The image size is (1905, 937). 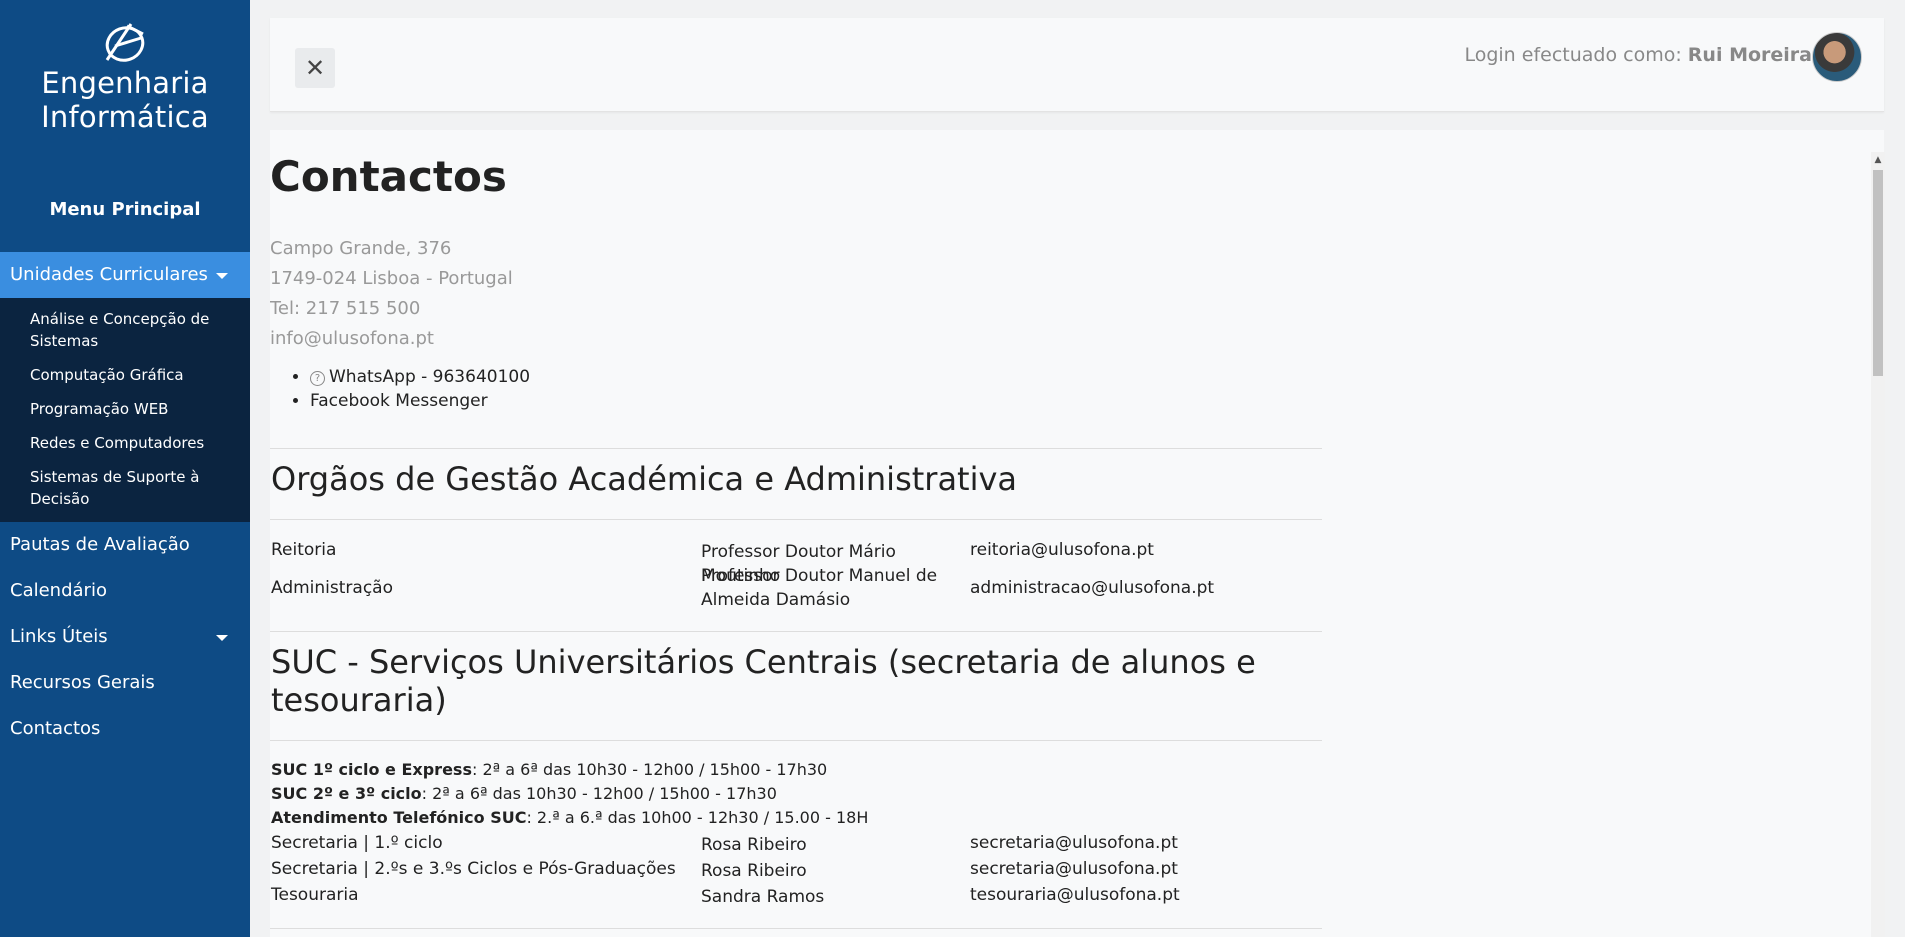 What do you see at coordinates (59, 636) in the screenshot?
I see `nav-item-label: Links Úteis` at bounding box center [59, 636].